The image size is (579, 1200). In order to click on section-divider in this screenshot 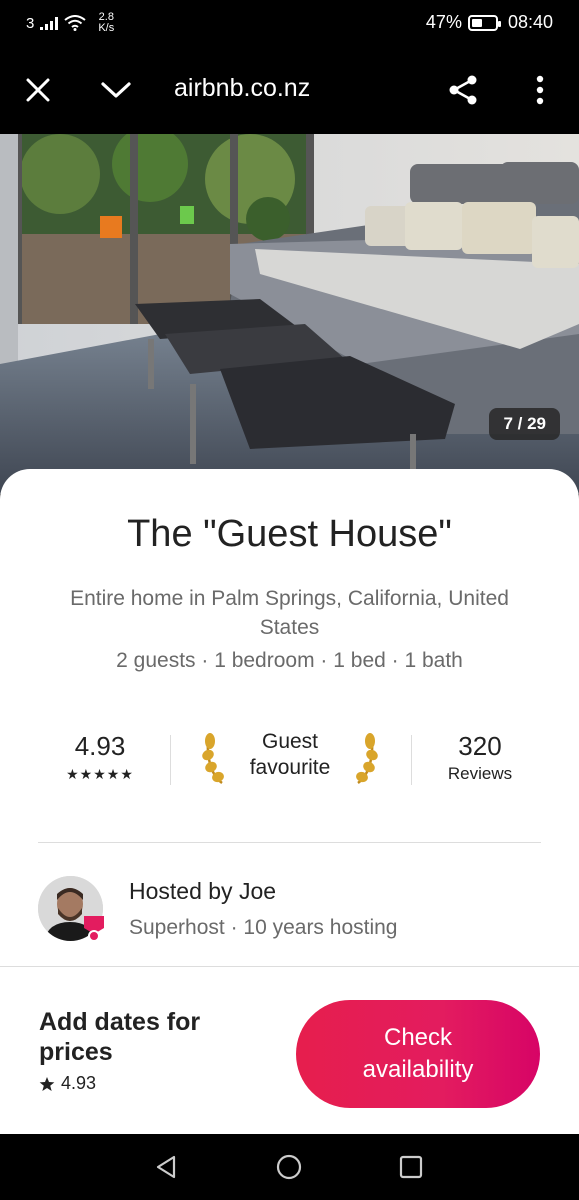, I will do `click(289, 842)`.